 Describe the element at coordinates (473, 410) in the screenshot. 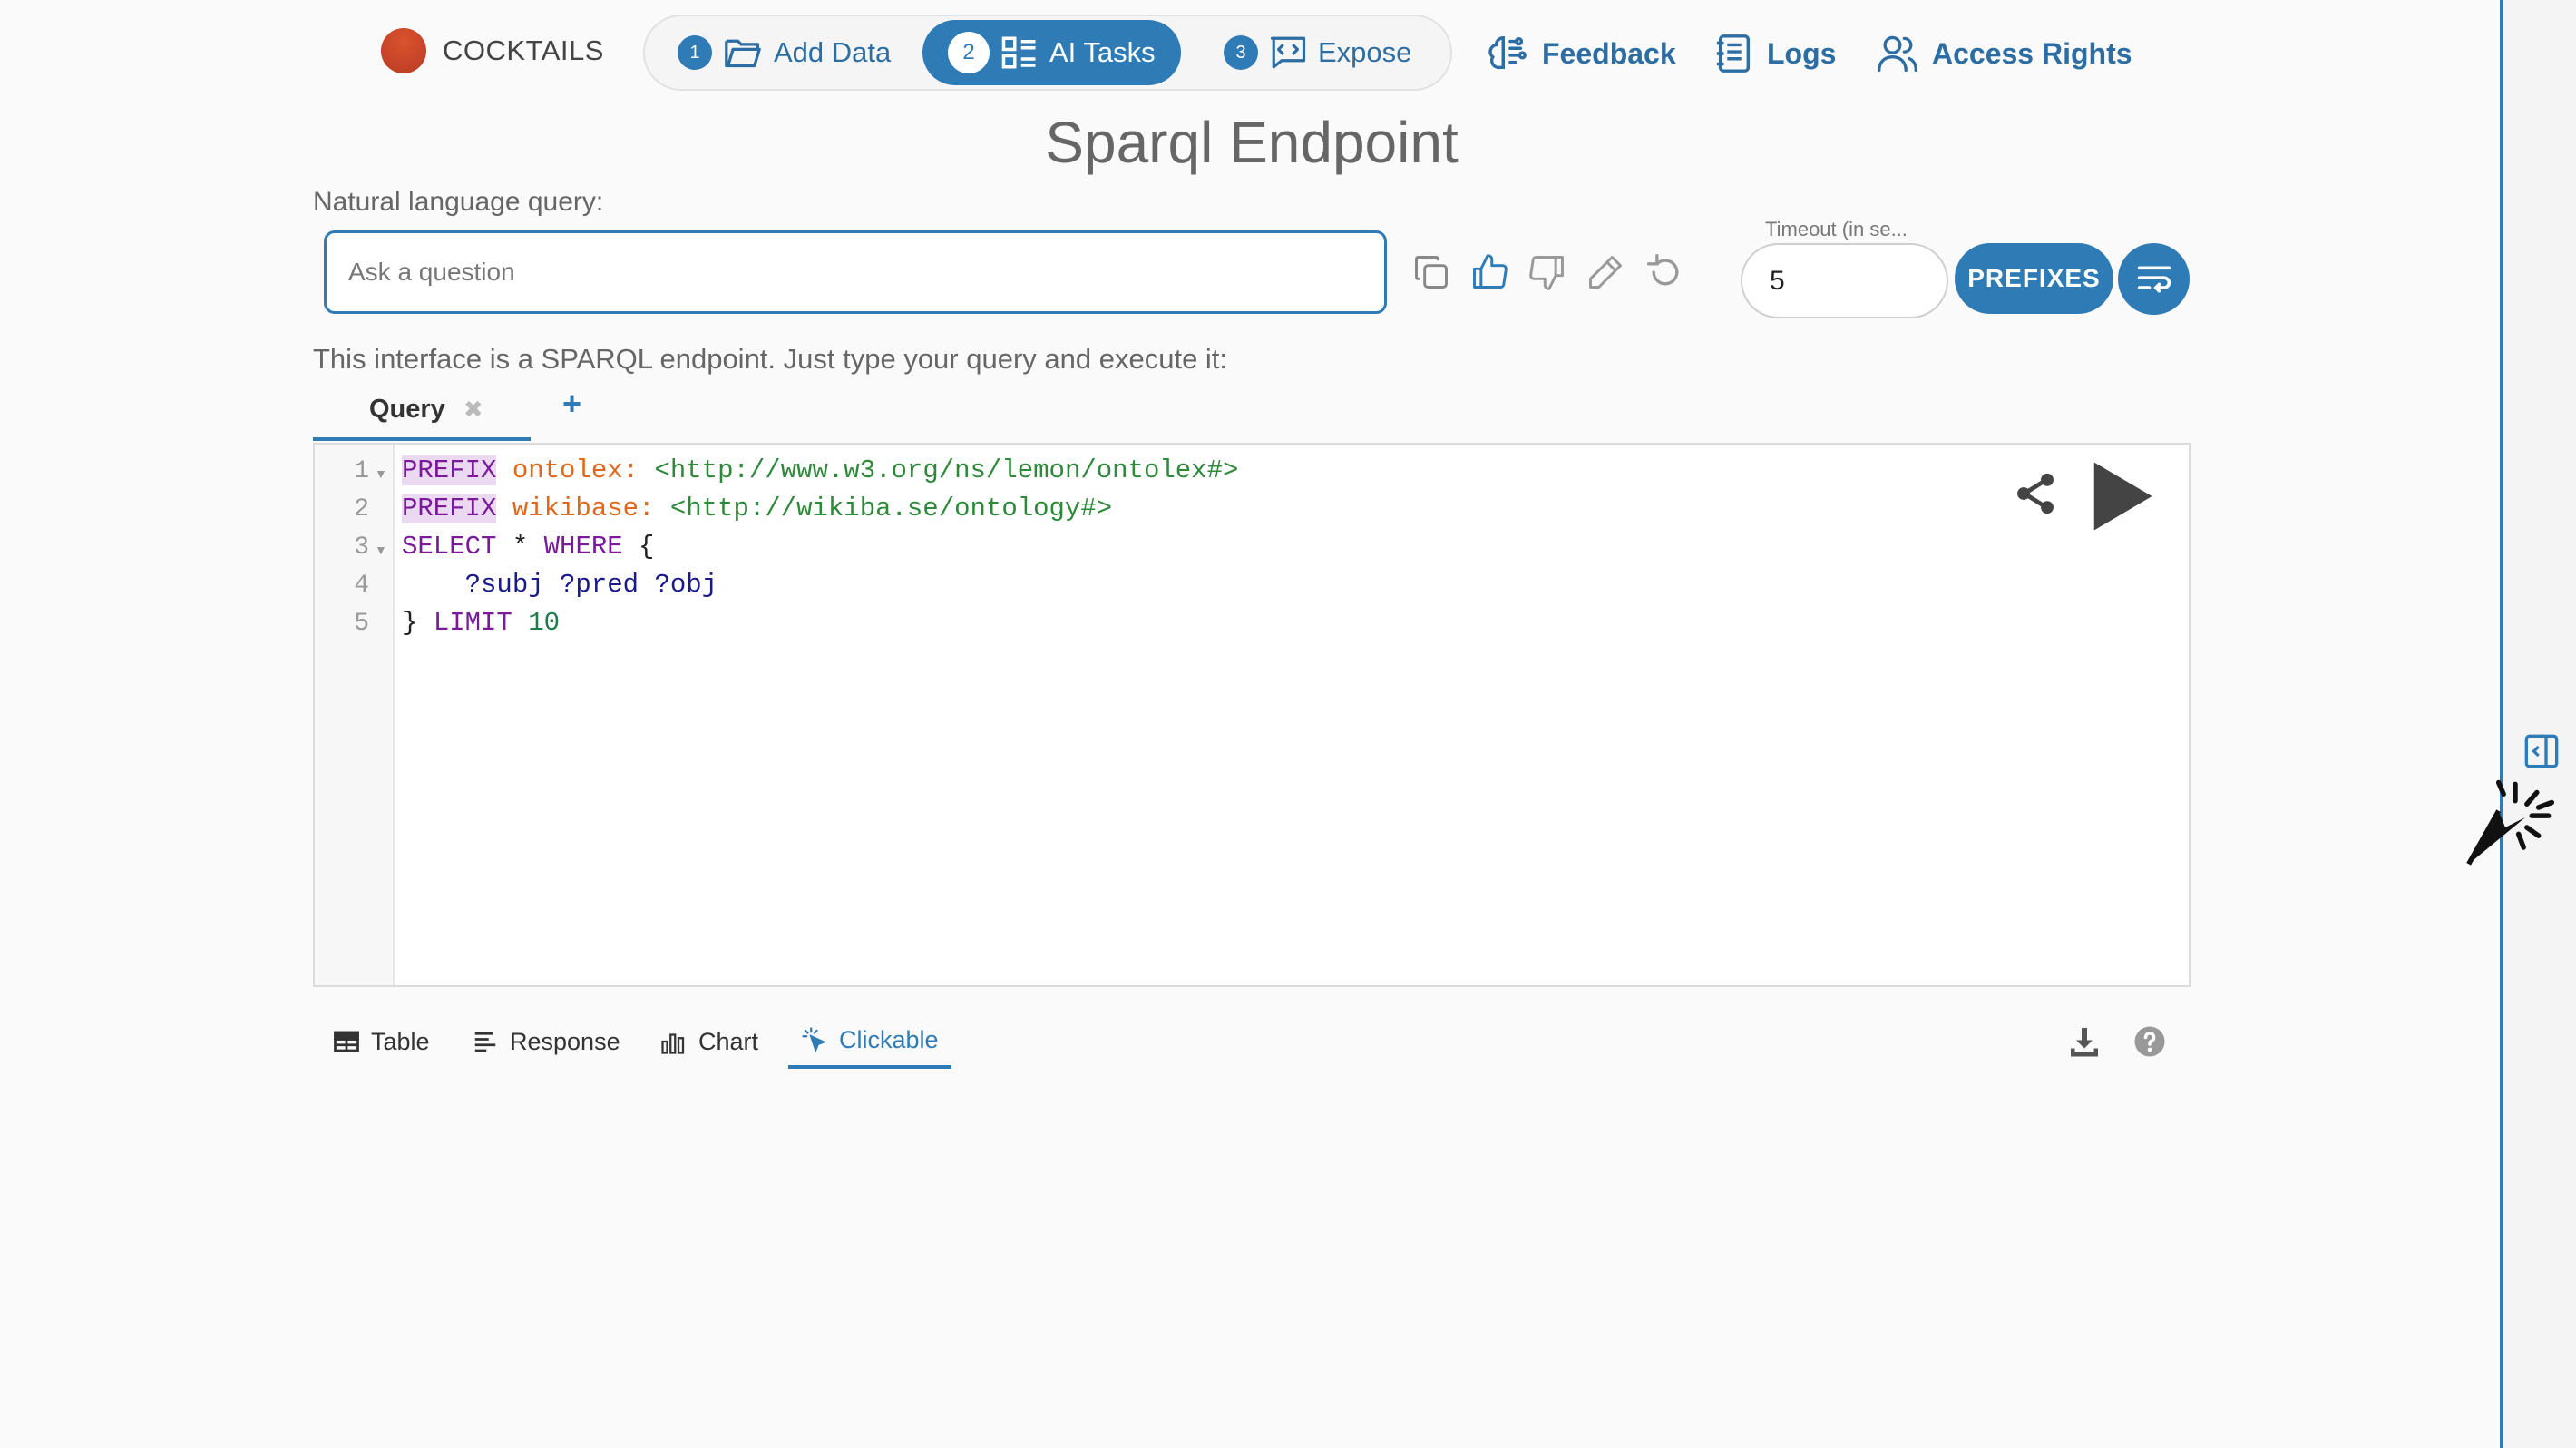

I see `close-tab-icon: ✖` at that location.